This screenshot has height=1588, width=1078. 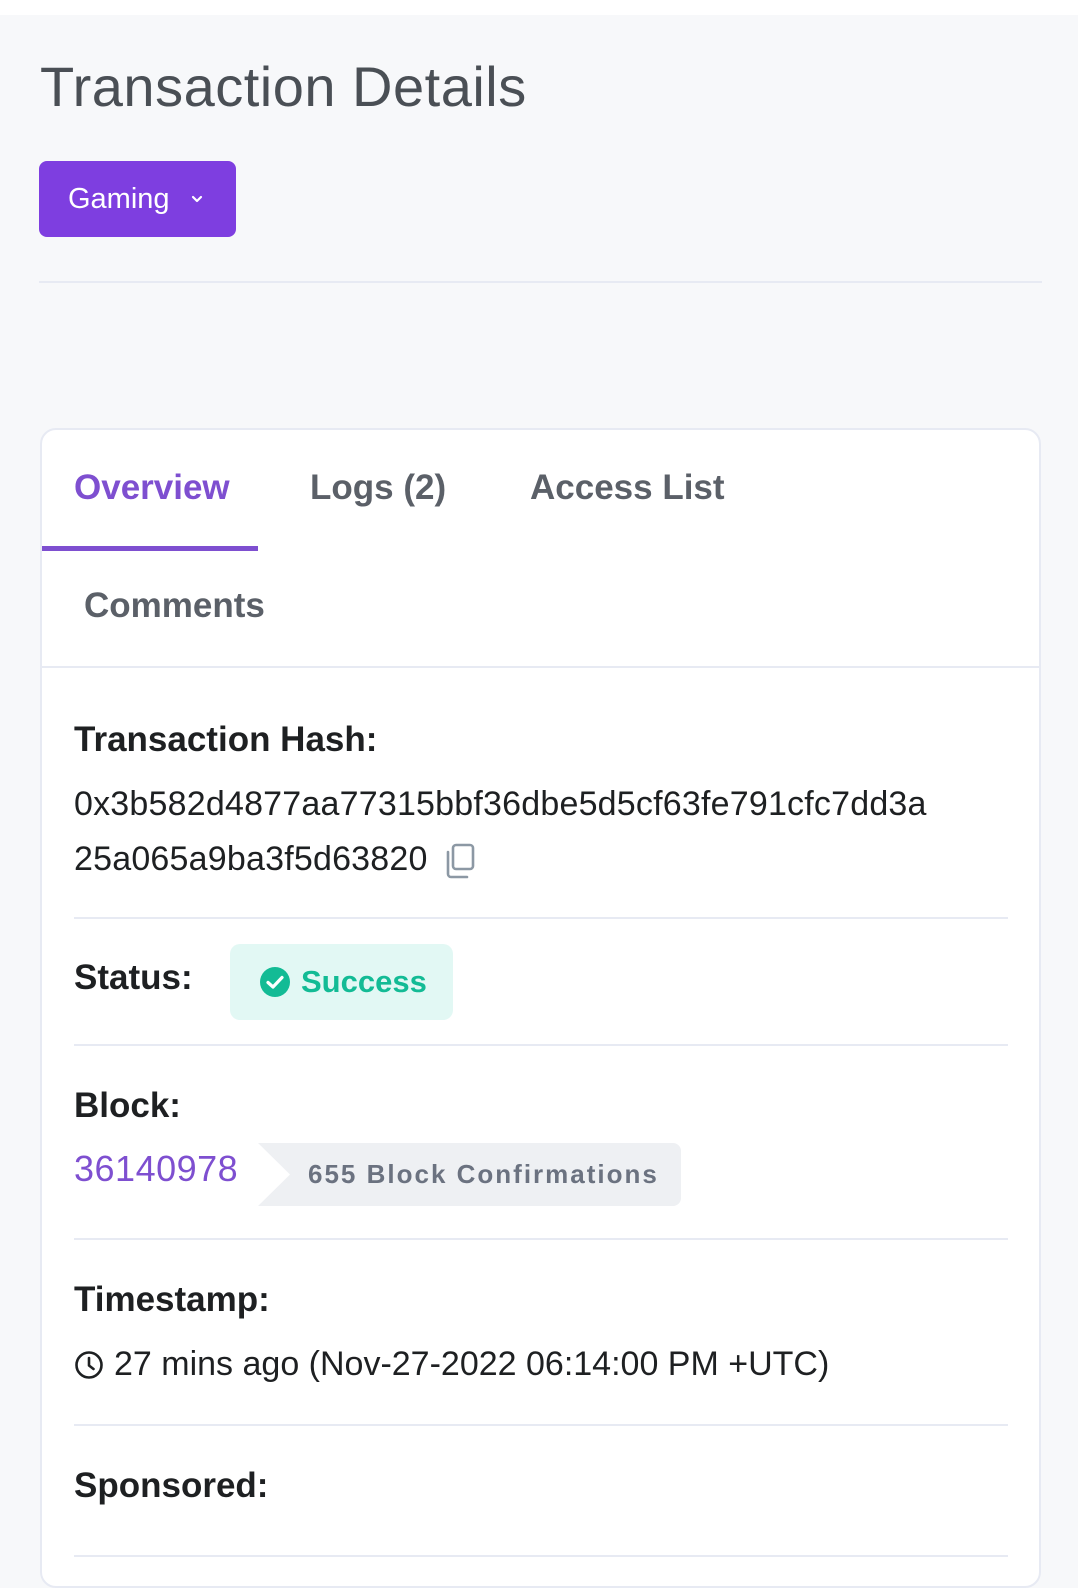 What do you see at coordinates (172, 1299) in the screenshot?
I see `timestamp-label: Timestamp:` at bounding box center [172, 1299].